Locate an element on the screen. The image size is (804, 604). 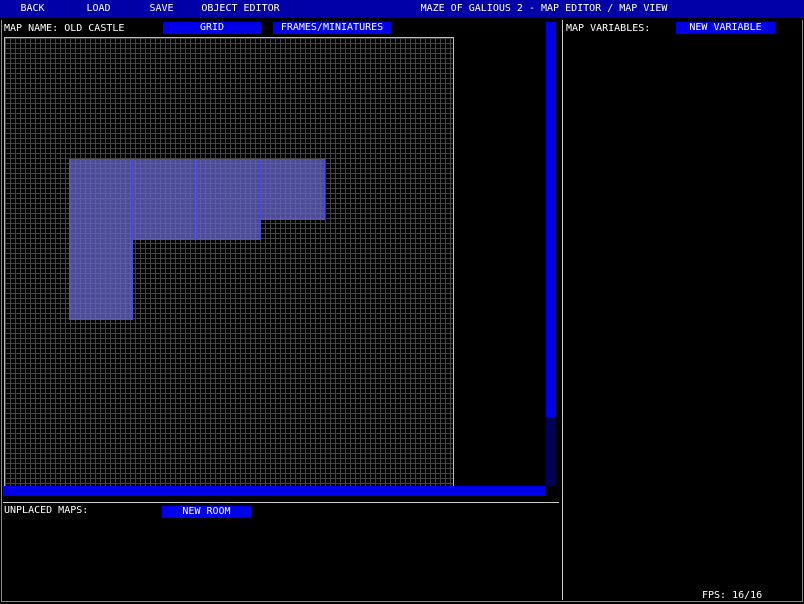
back-button: BACK is located at coordinates (33, 9).